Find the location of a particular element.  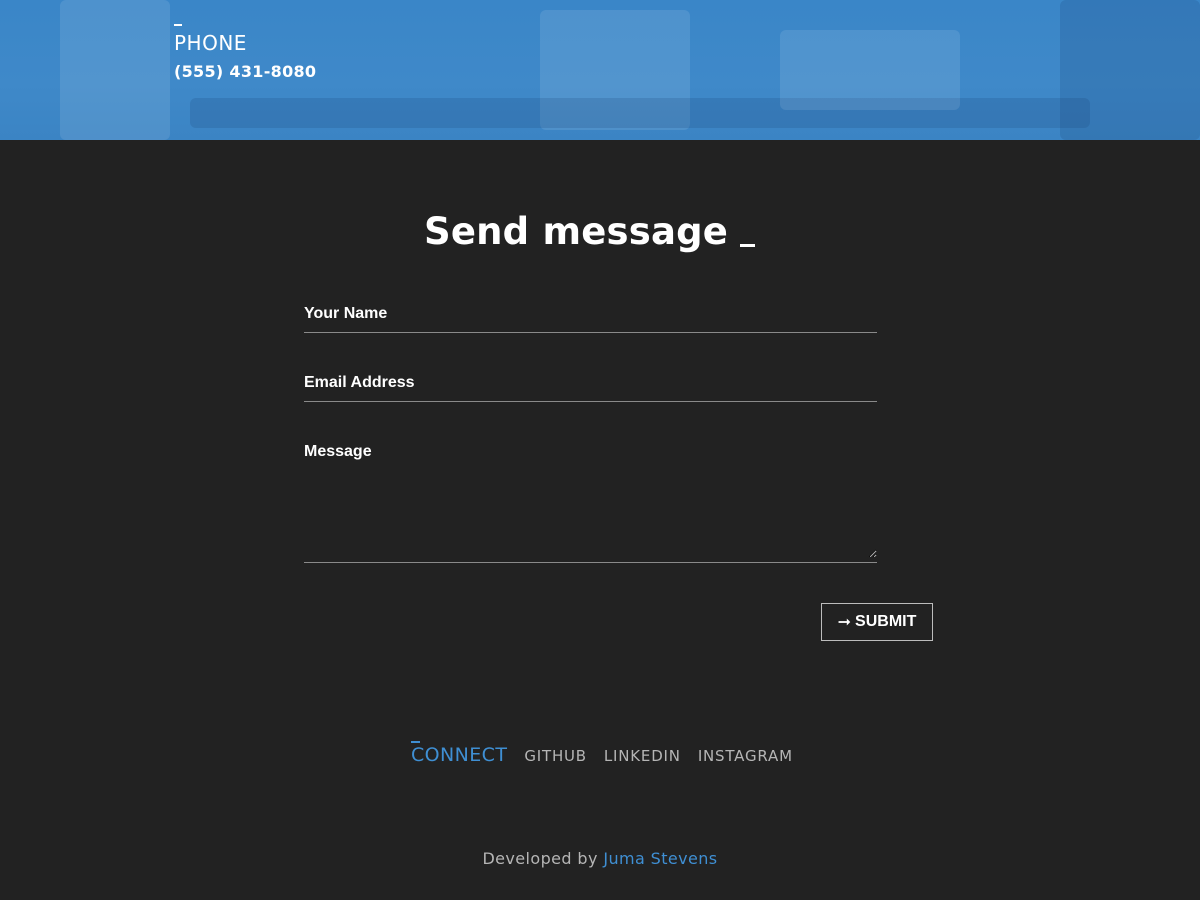

instagram-link: INSTAGRAM is located at coordinates (745, 756).